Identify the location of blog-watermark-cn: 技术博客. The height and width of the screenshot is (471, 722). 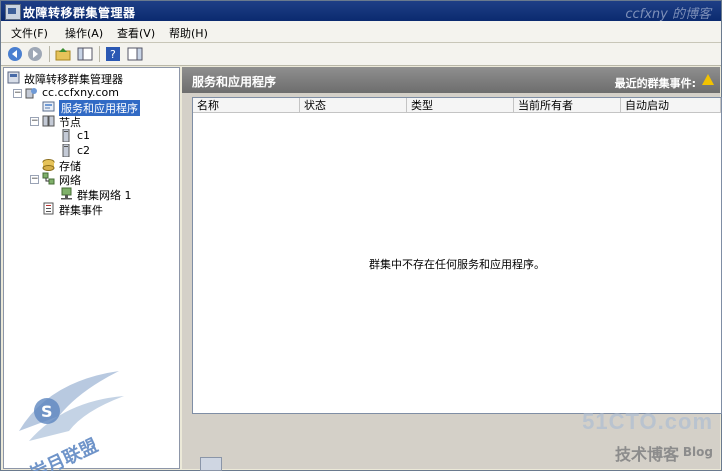
(646, 454).